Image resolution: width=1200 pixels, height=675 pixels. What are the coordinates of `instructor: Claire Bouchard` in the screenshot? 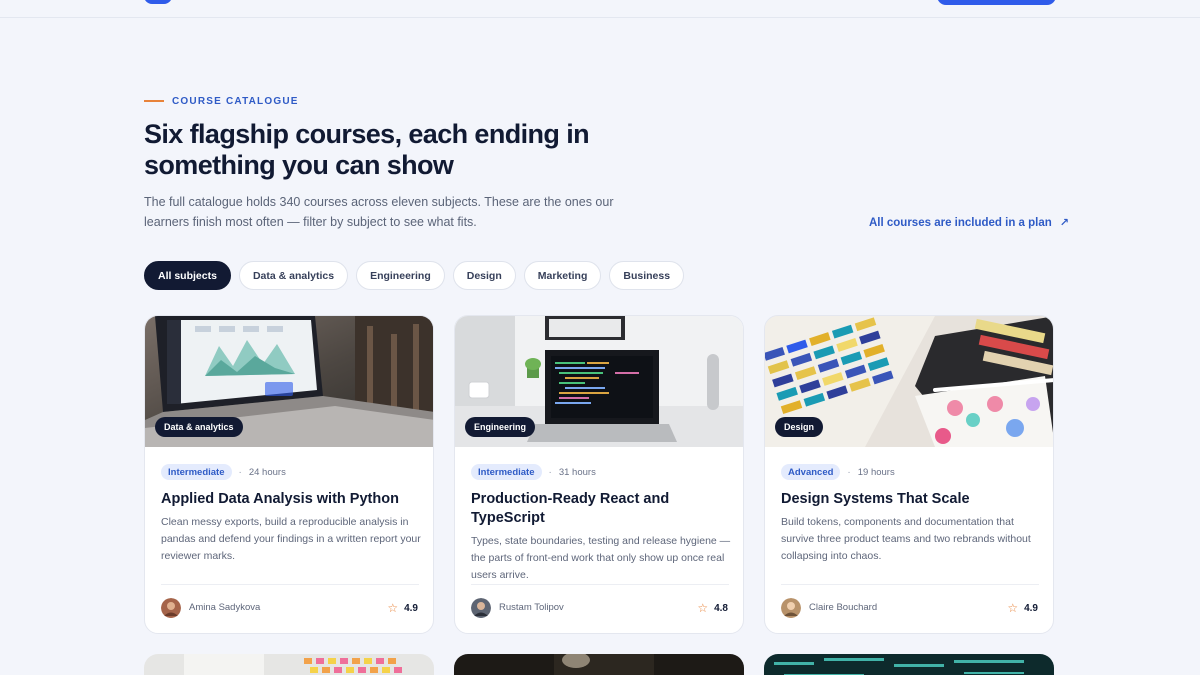 It's located at (829, 607).